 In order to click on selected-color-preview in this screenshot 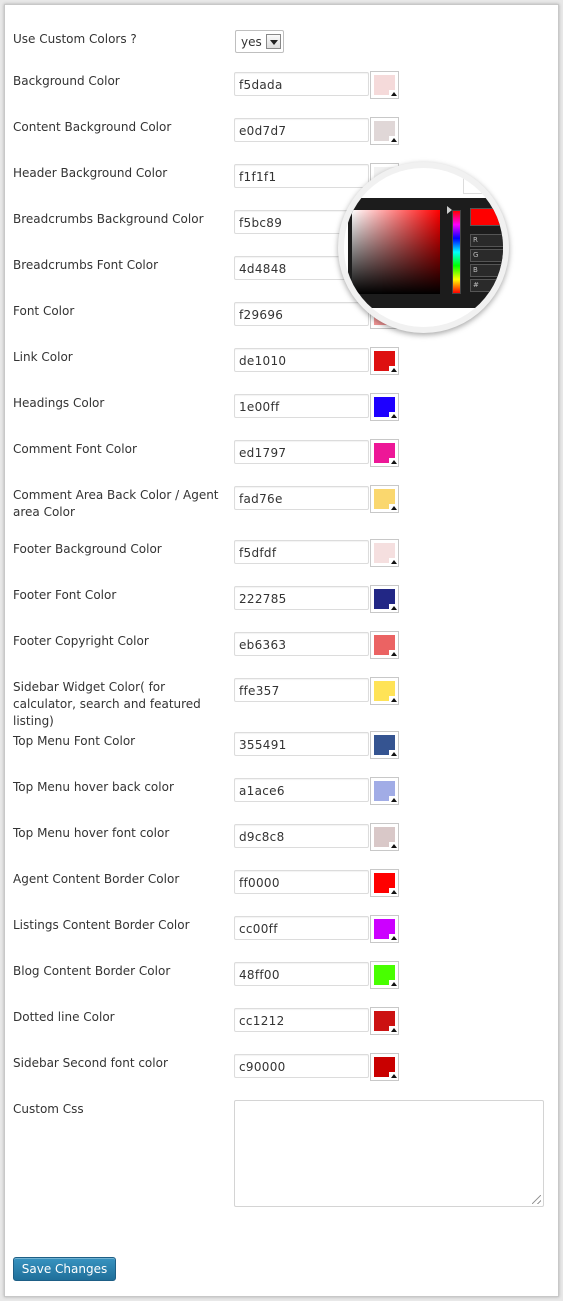, I will do `click(486, 217)`.